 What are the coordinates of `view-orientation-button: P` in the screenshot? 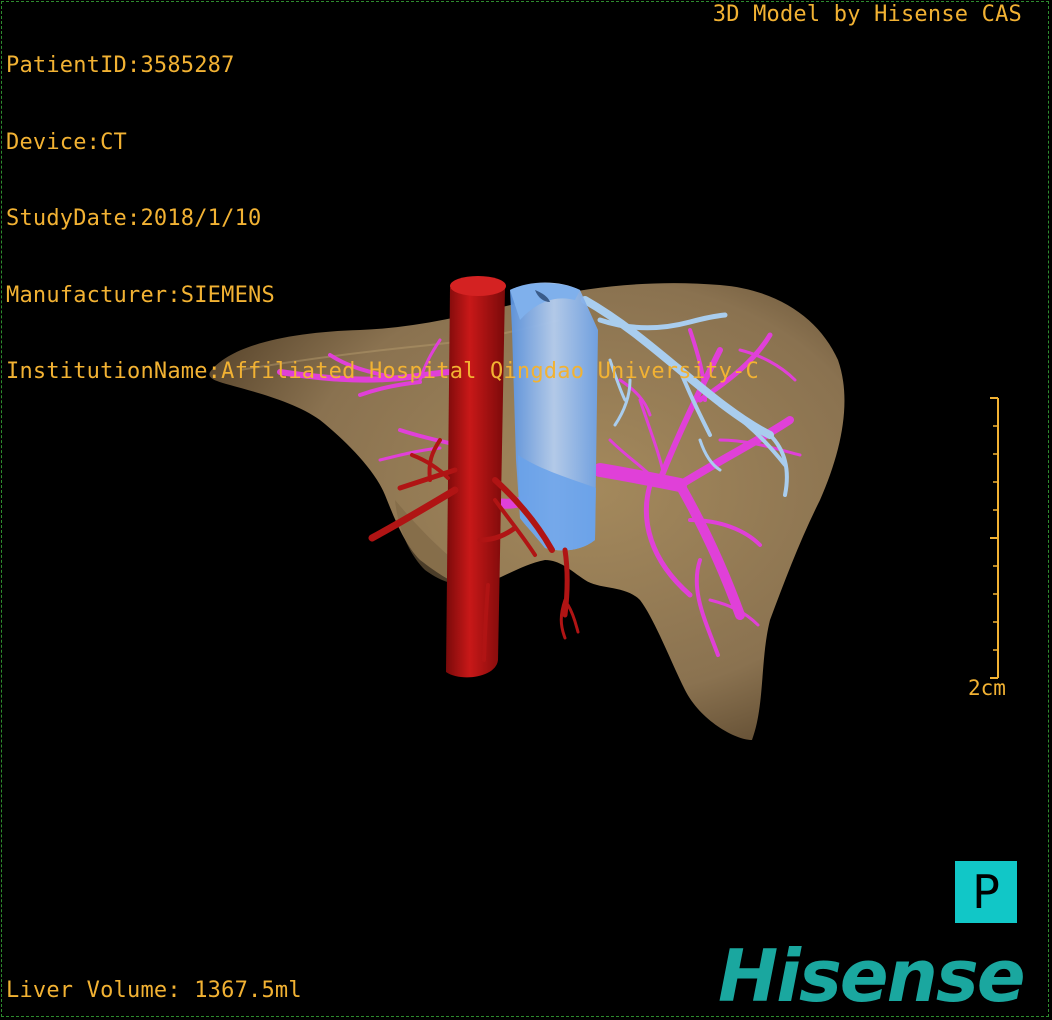 It's located at (986, 892).